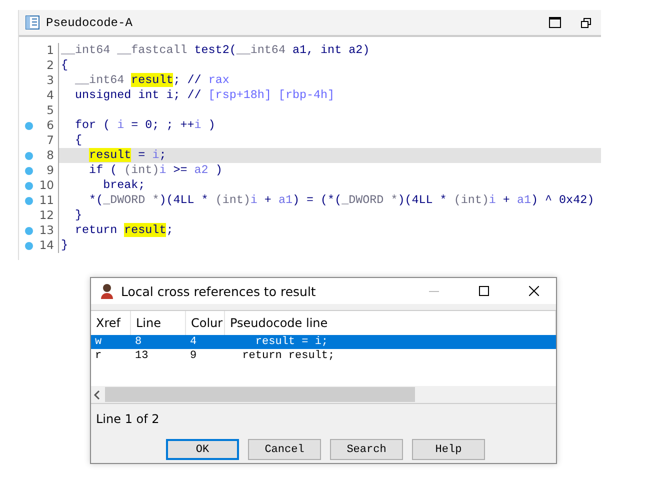 Image resolution: width=656 pixels, height=481 pixels. Describe the element at coordinates (47, 215) in the screenshot. I see `line-number: 12` at that location.